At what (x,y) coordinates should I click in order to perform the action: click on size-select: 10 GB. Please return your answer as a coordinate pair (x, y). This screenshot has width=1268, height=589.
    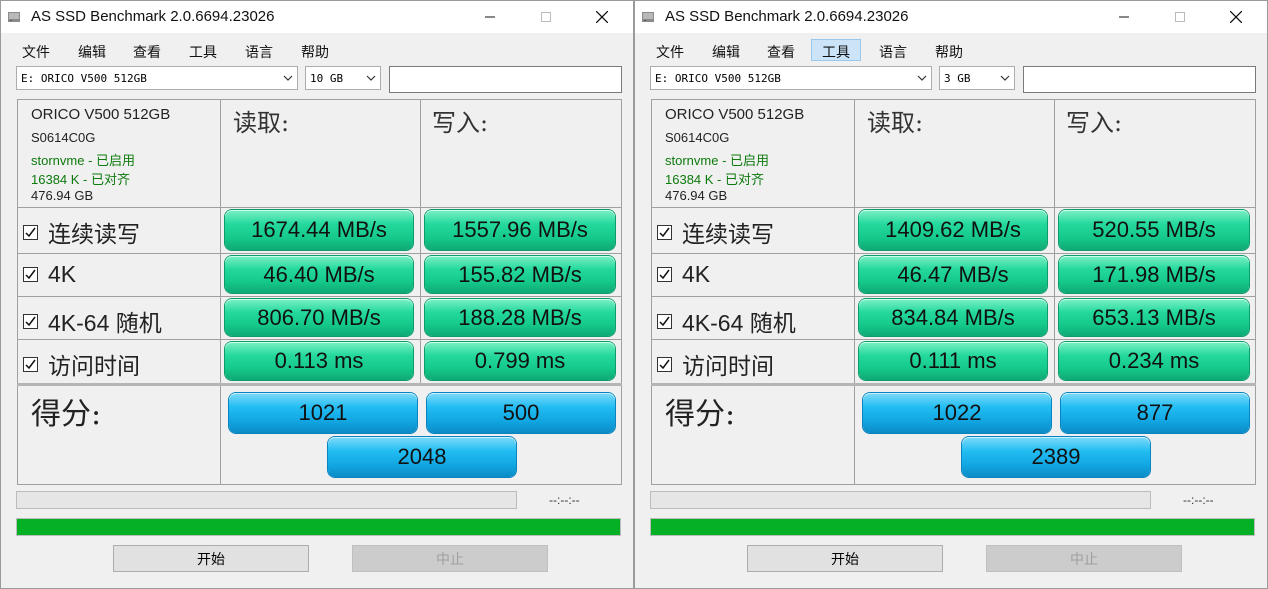
    Looking at the image, I should click on (343, 78).